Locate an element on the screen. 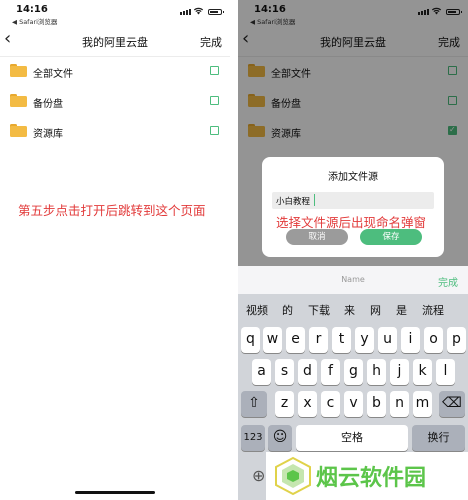 The image size is (468, 500). dialog-title: 添加文件源 is located at coordinates (353, 177).